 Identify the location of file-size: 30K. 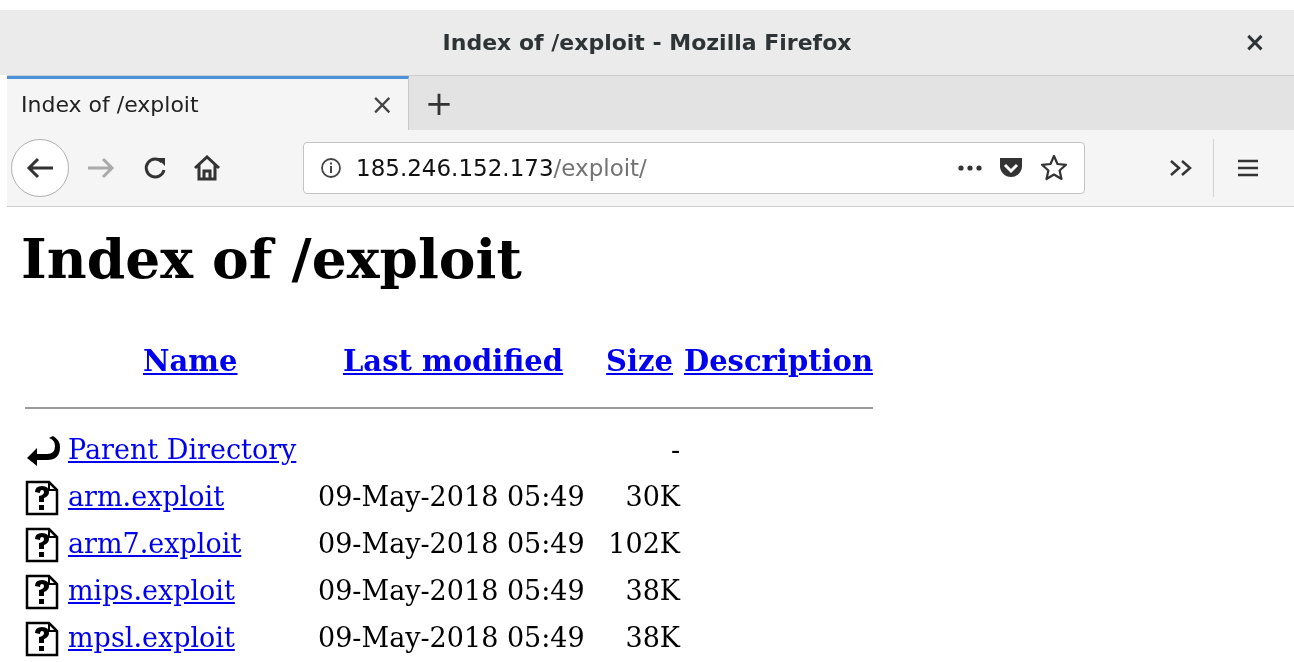
(652, 497).